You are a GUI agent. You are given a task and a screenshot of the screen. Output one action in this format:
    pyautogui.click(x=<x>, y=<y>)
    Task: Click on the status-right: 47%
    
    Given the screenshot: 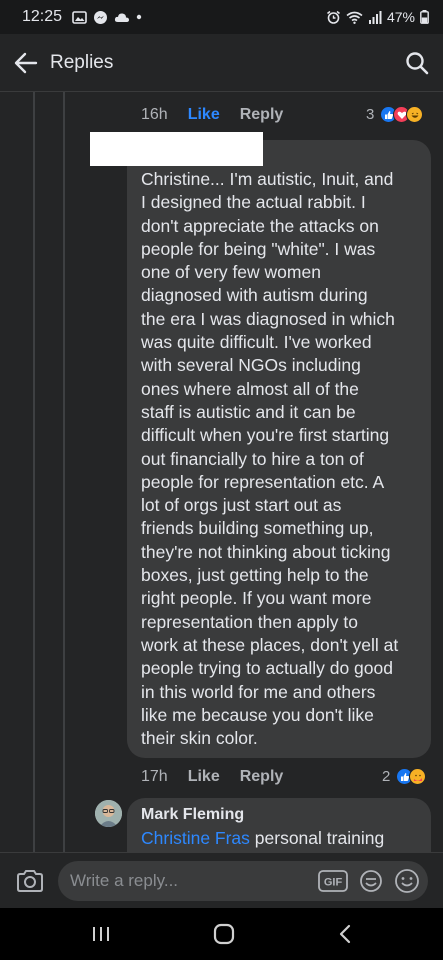 What is the action you would take?
    pyautogui.click(x=377, y=17)
    